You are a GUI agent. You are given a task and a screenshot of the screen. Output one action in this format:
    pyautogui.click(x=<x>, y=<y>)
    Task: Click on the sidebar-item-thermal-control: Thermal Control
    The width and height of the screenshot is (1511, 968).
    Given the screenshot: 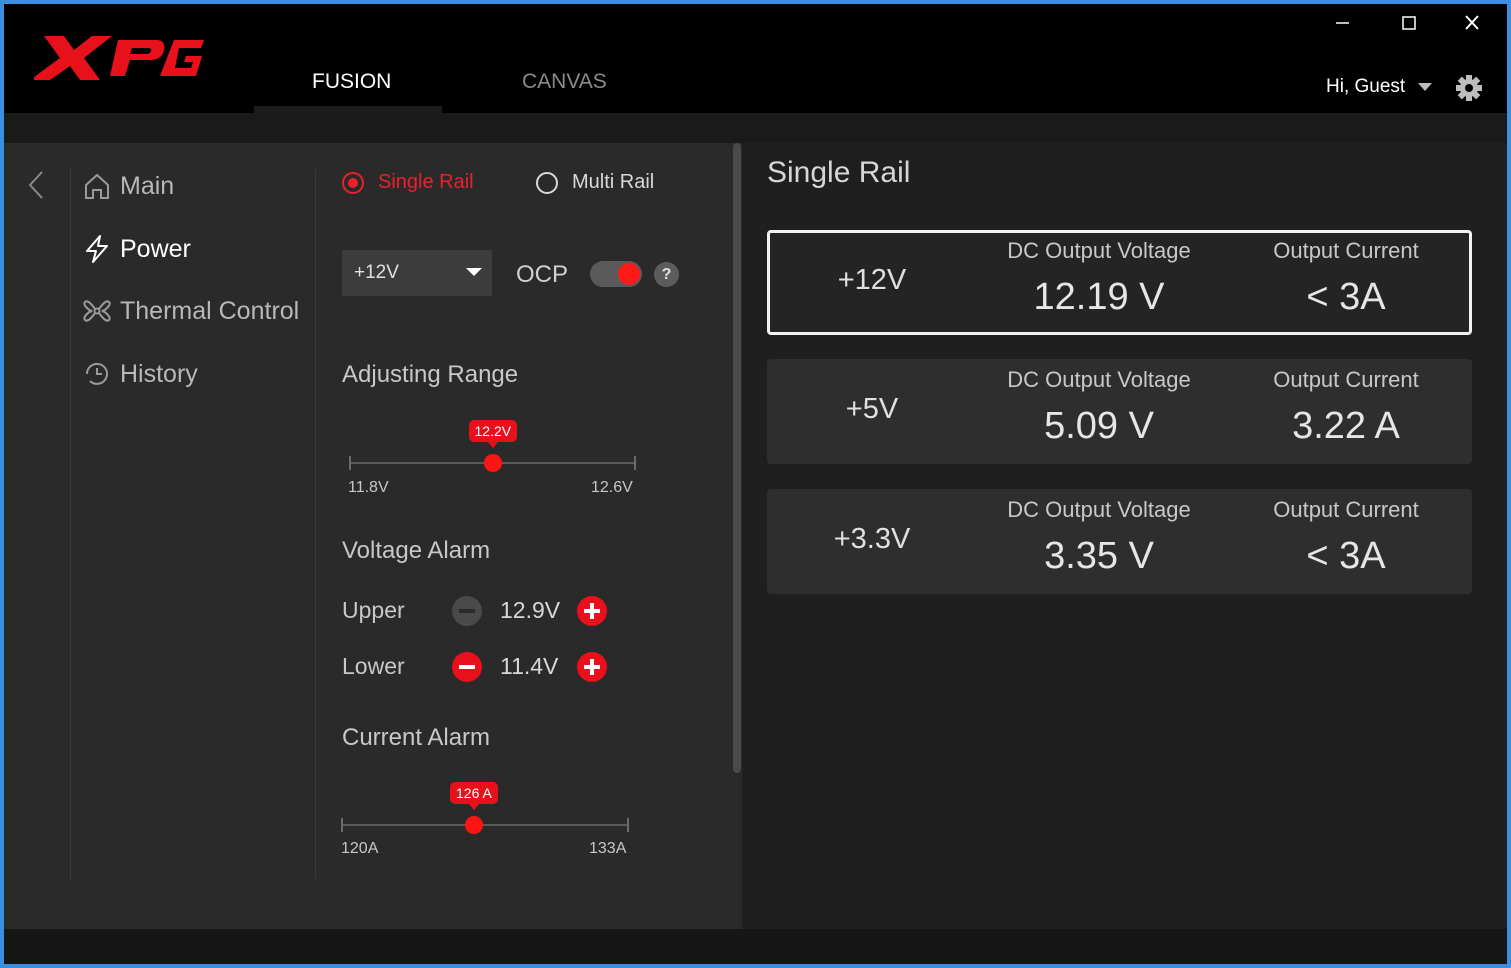 What is the action you would take?
    pyautogui.click(x=190, y=311)
    